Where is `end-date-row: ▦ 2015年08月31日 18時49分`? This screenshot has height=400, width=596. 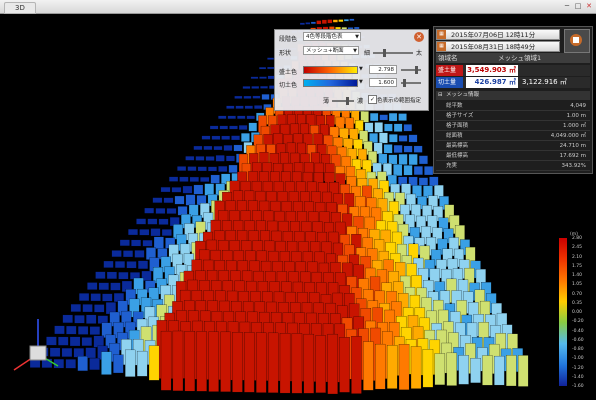
end-date-row: ▦ 2015年08月31日 18時49分 is located at coordinates (498, 46).